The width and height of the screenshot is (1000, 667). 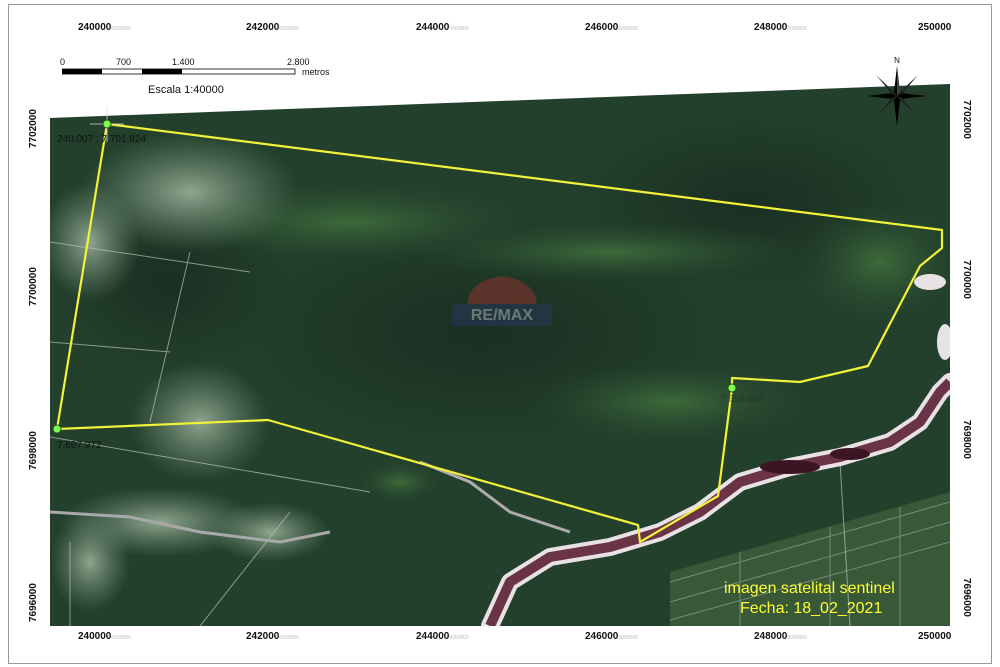 What do you see at coordinates (966, 279) in the screenshot?
I see `y-tick-right-7700000: 7700000` at bounding box center [966, 279].